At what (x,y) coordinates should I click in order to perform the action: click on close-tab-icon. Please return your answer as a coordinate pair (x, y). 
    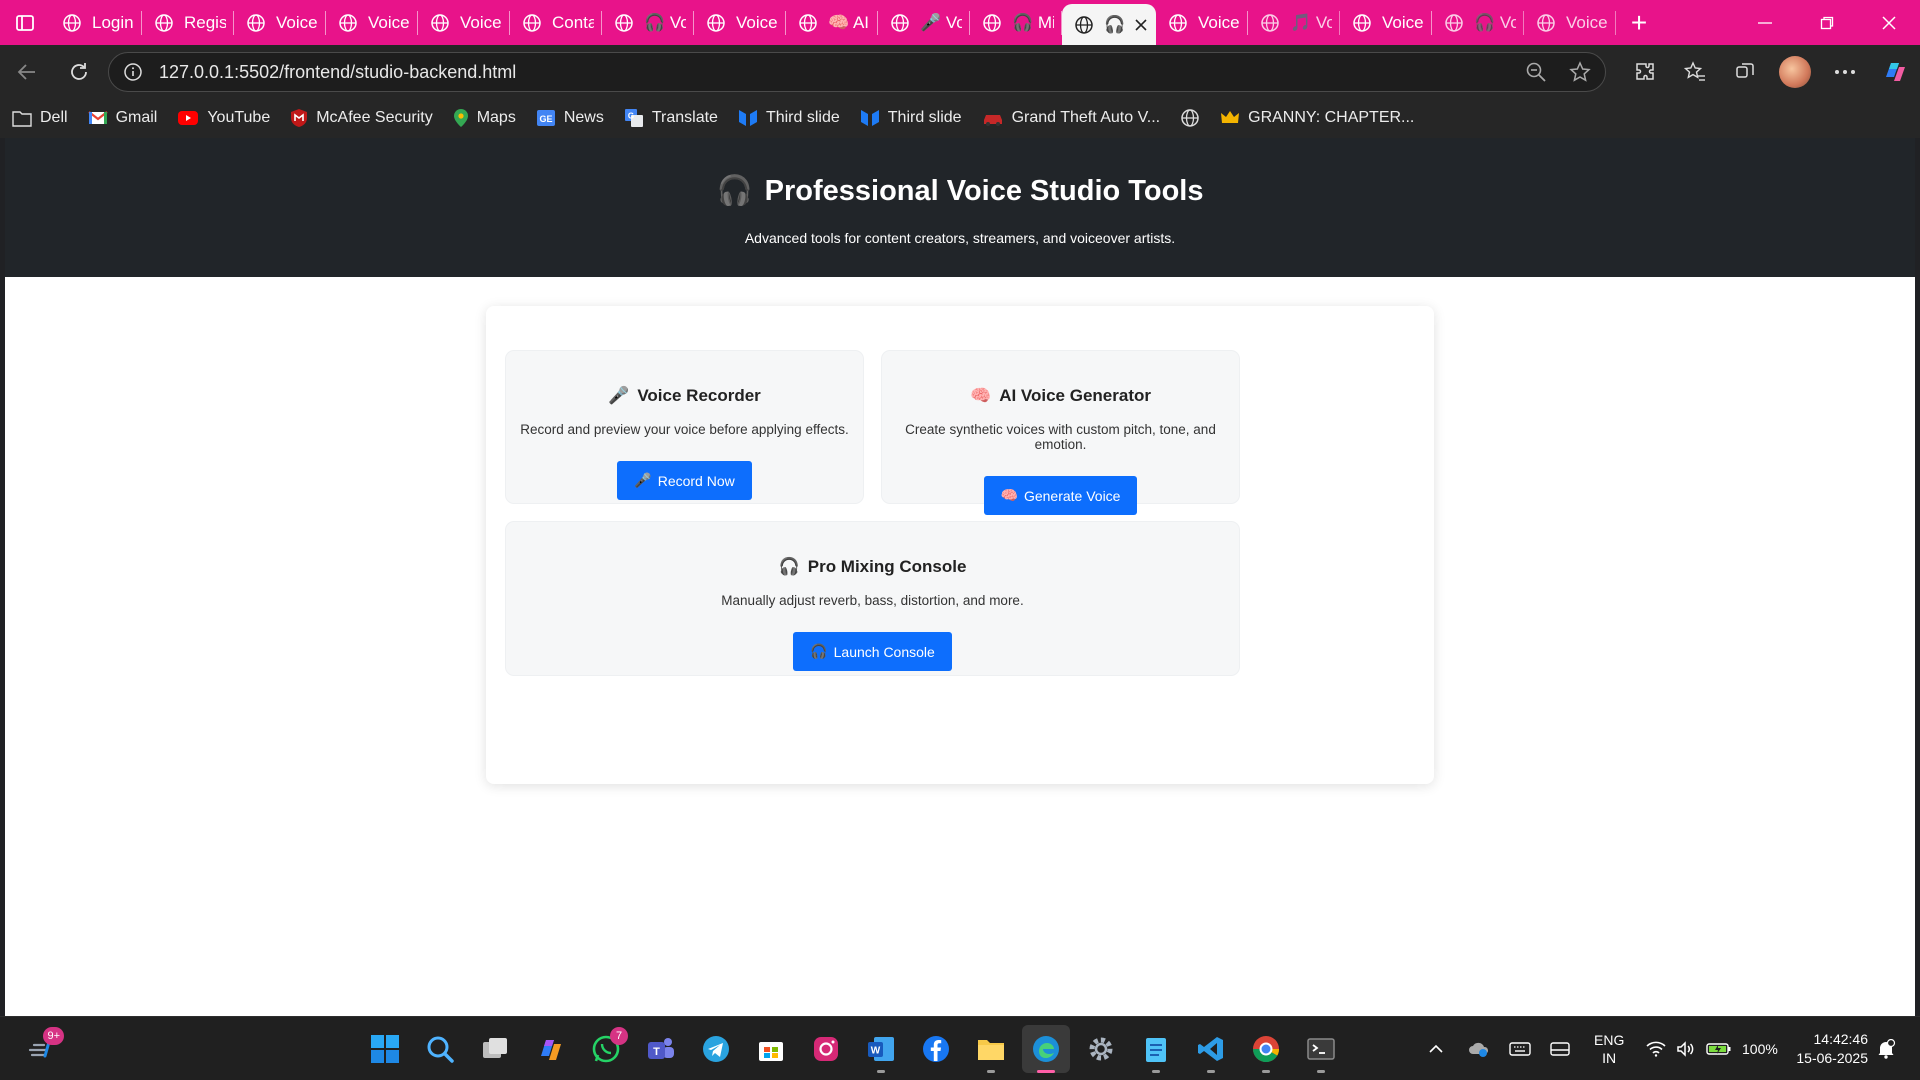
    Looking at the image, I should click on (1141, 24).